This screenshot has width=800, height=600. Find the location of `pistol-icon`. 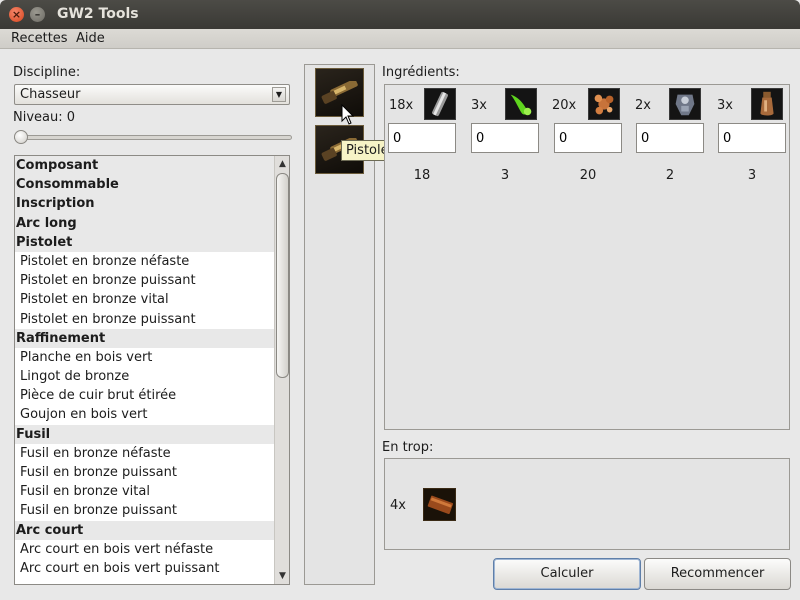

pistol-icon is located at coordinates (339, 92).